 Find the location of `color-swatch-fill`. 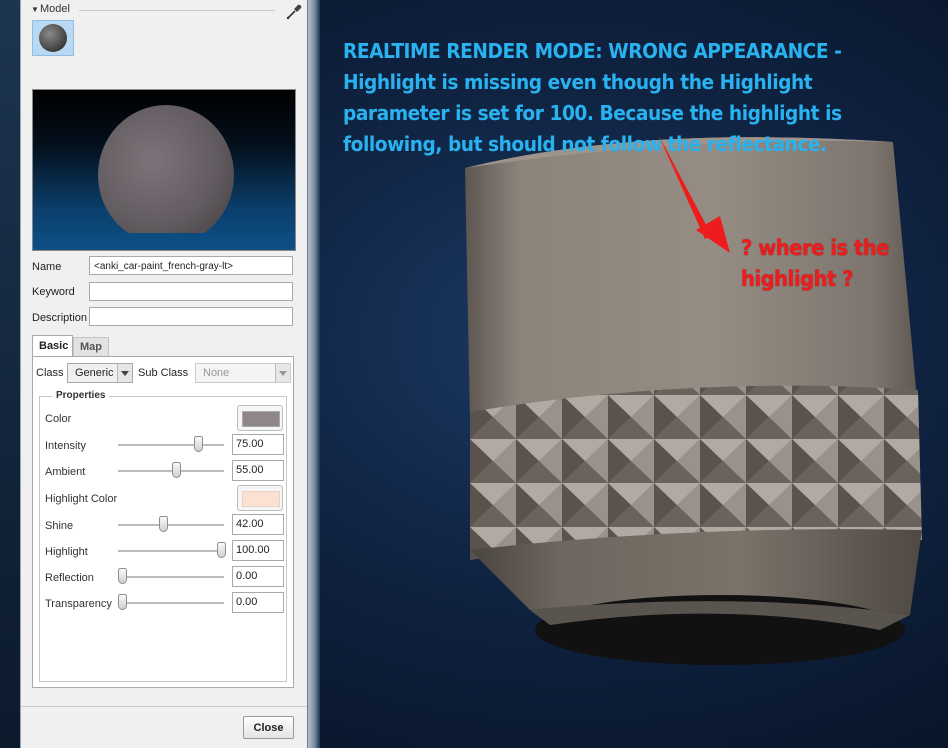

color-swatch-fill is located at coordinates (261, 419).